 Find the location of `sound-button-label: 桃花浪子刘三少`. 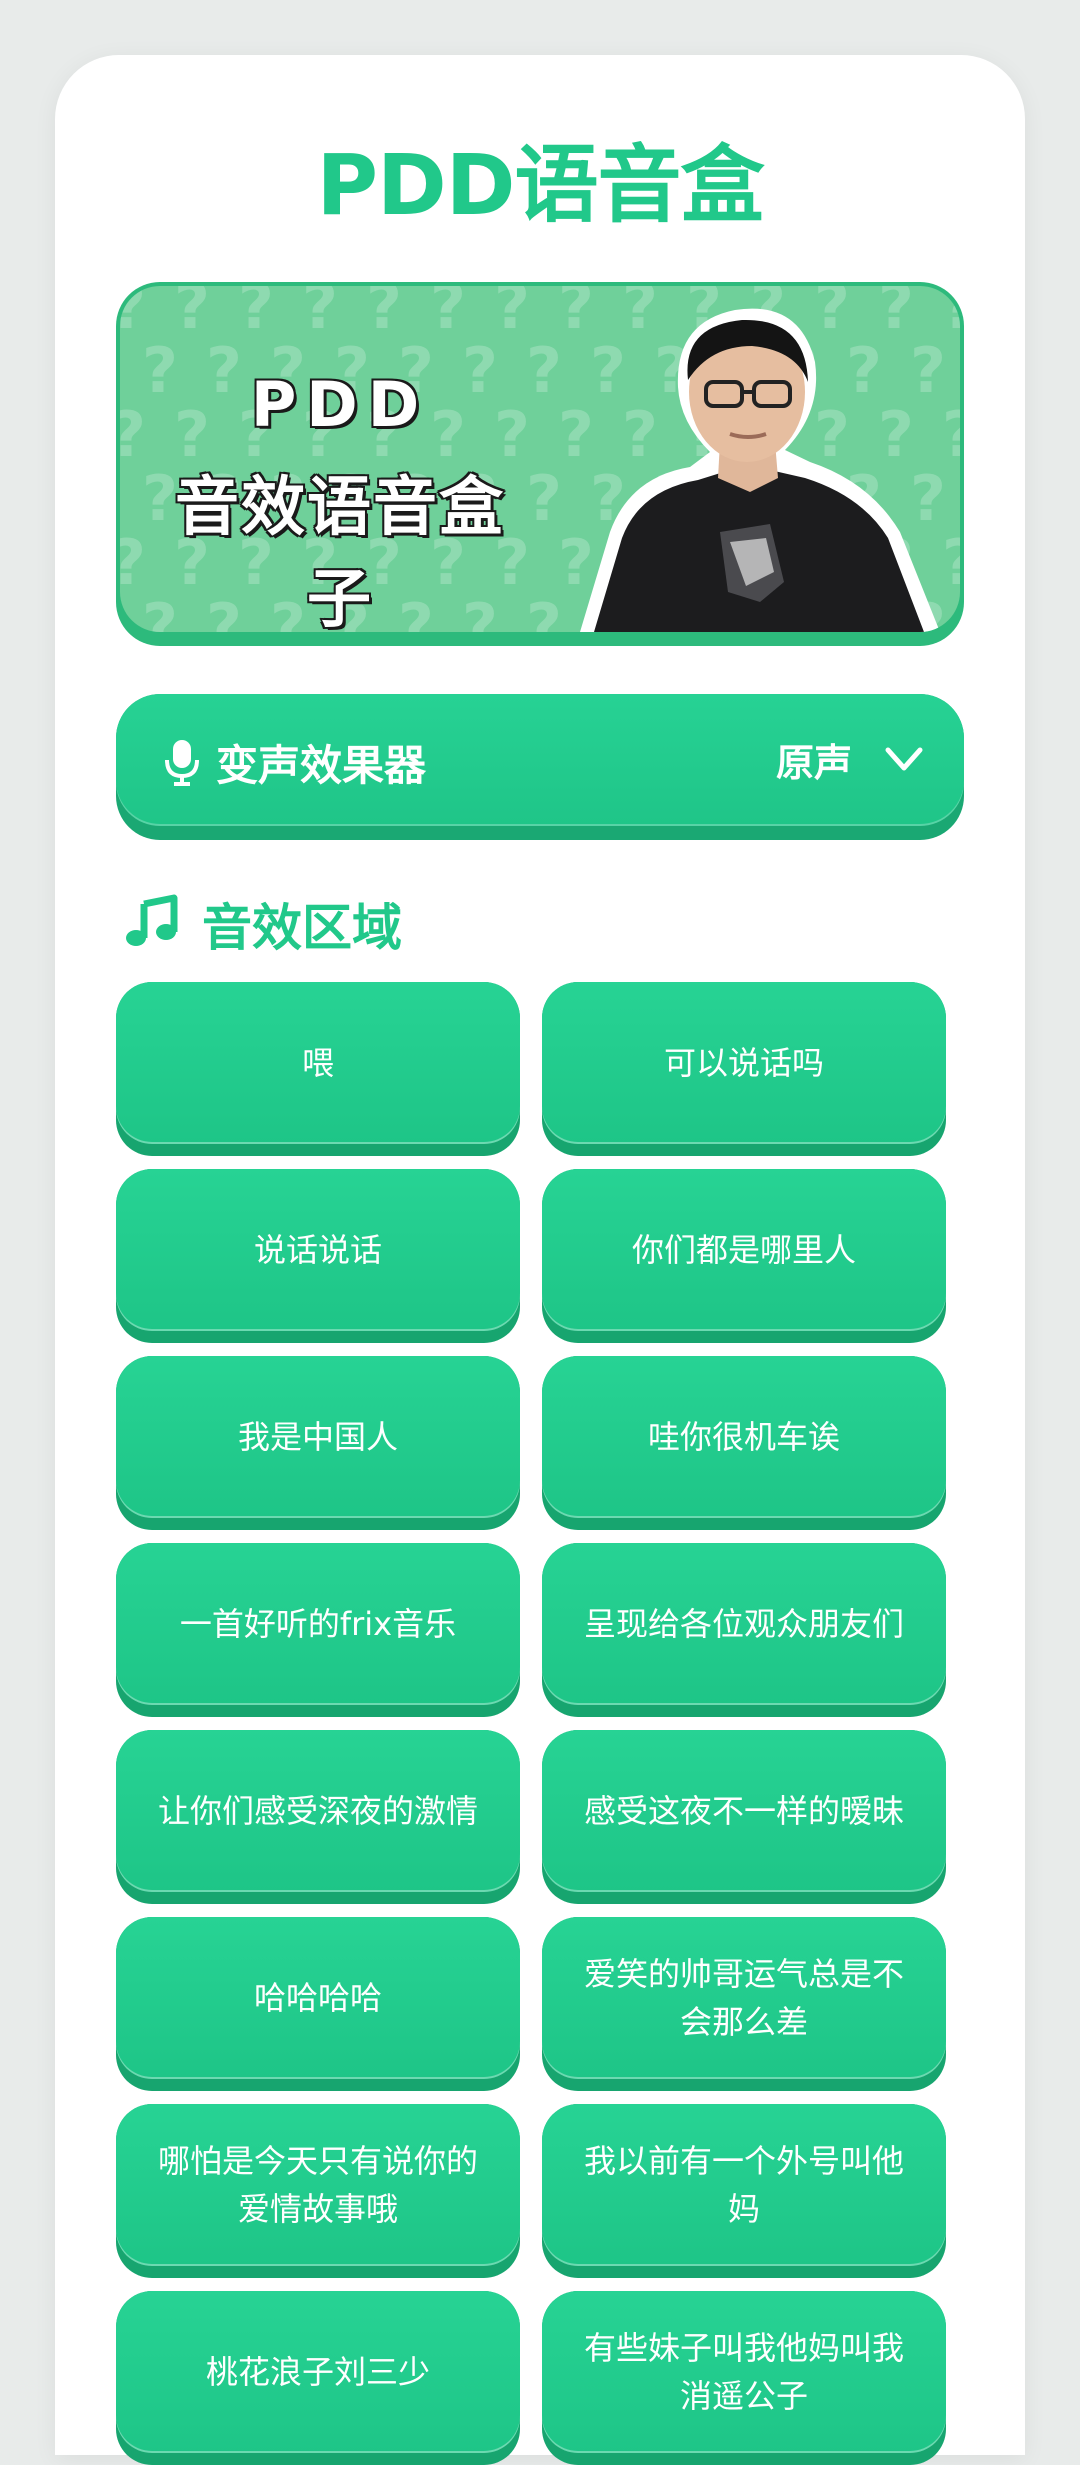

sound-button-label: 桃花浪子刘三少 is located at coordinates (317, 2372).